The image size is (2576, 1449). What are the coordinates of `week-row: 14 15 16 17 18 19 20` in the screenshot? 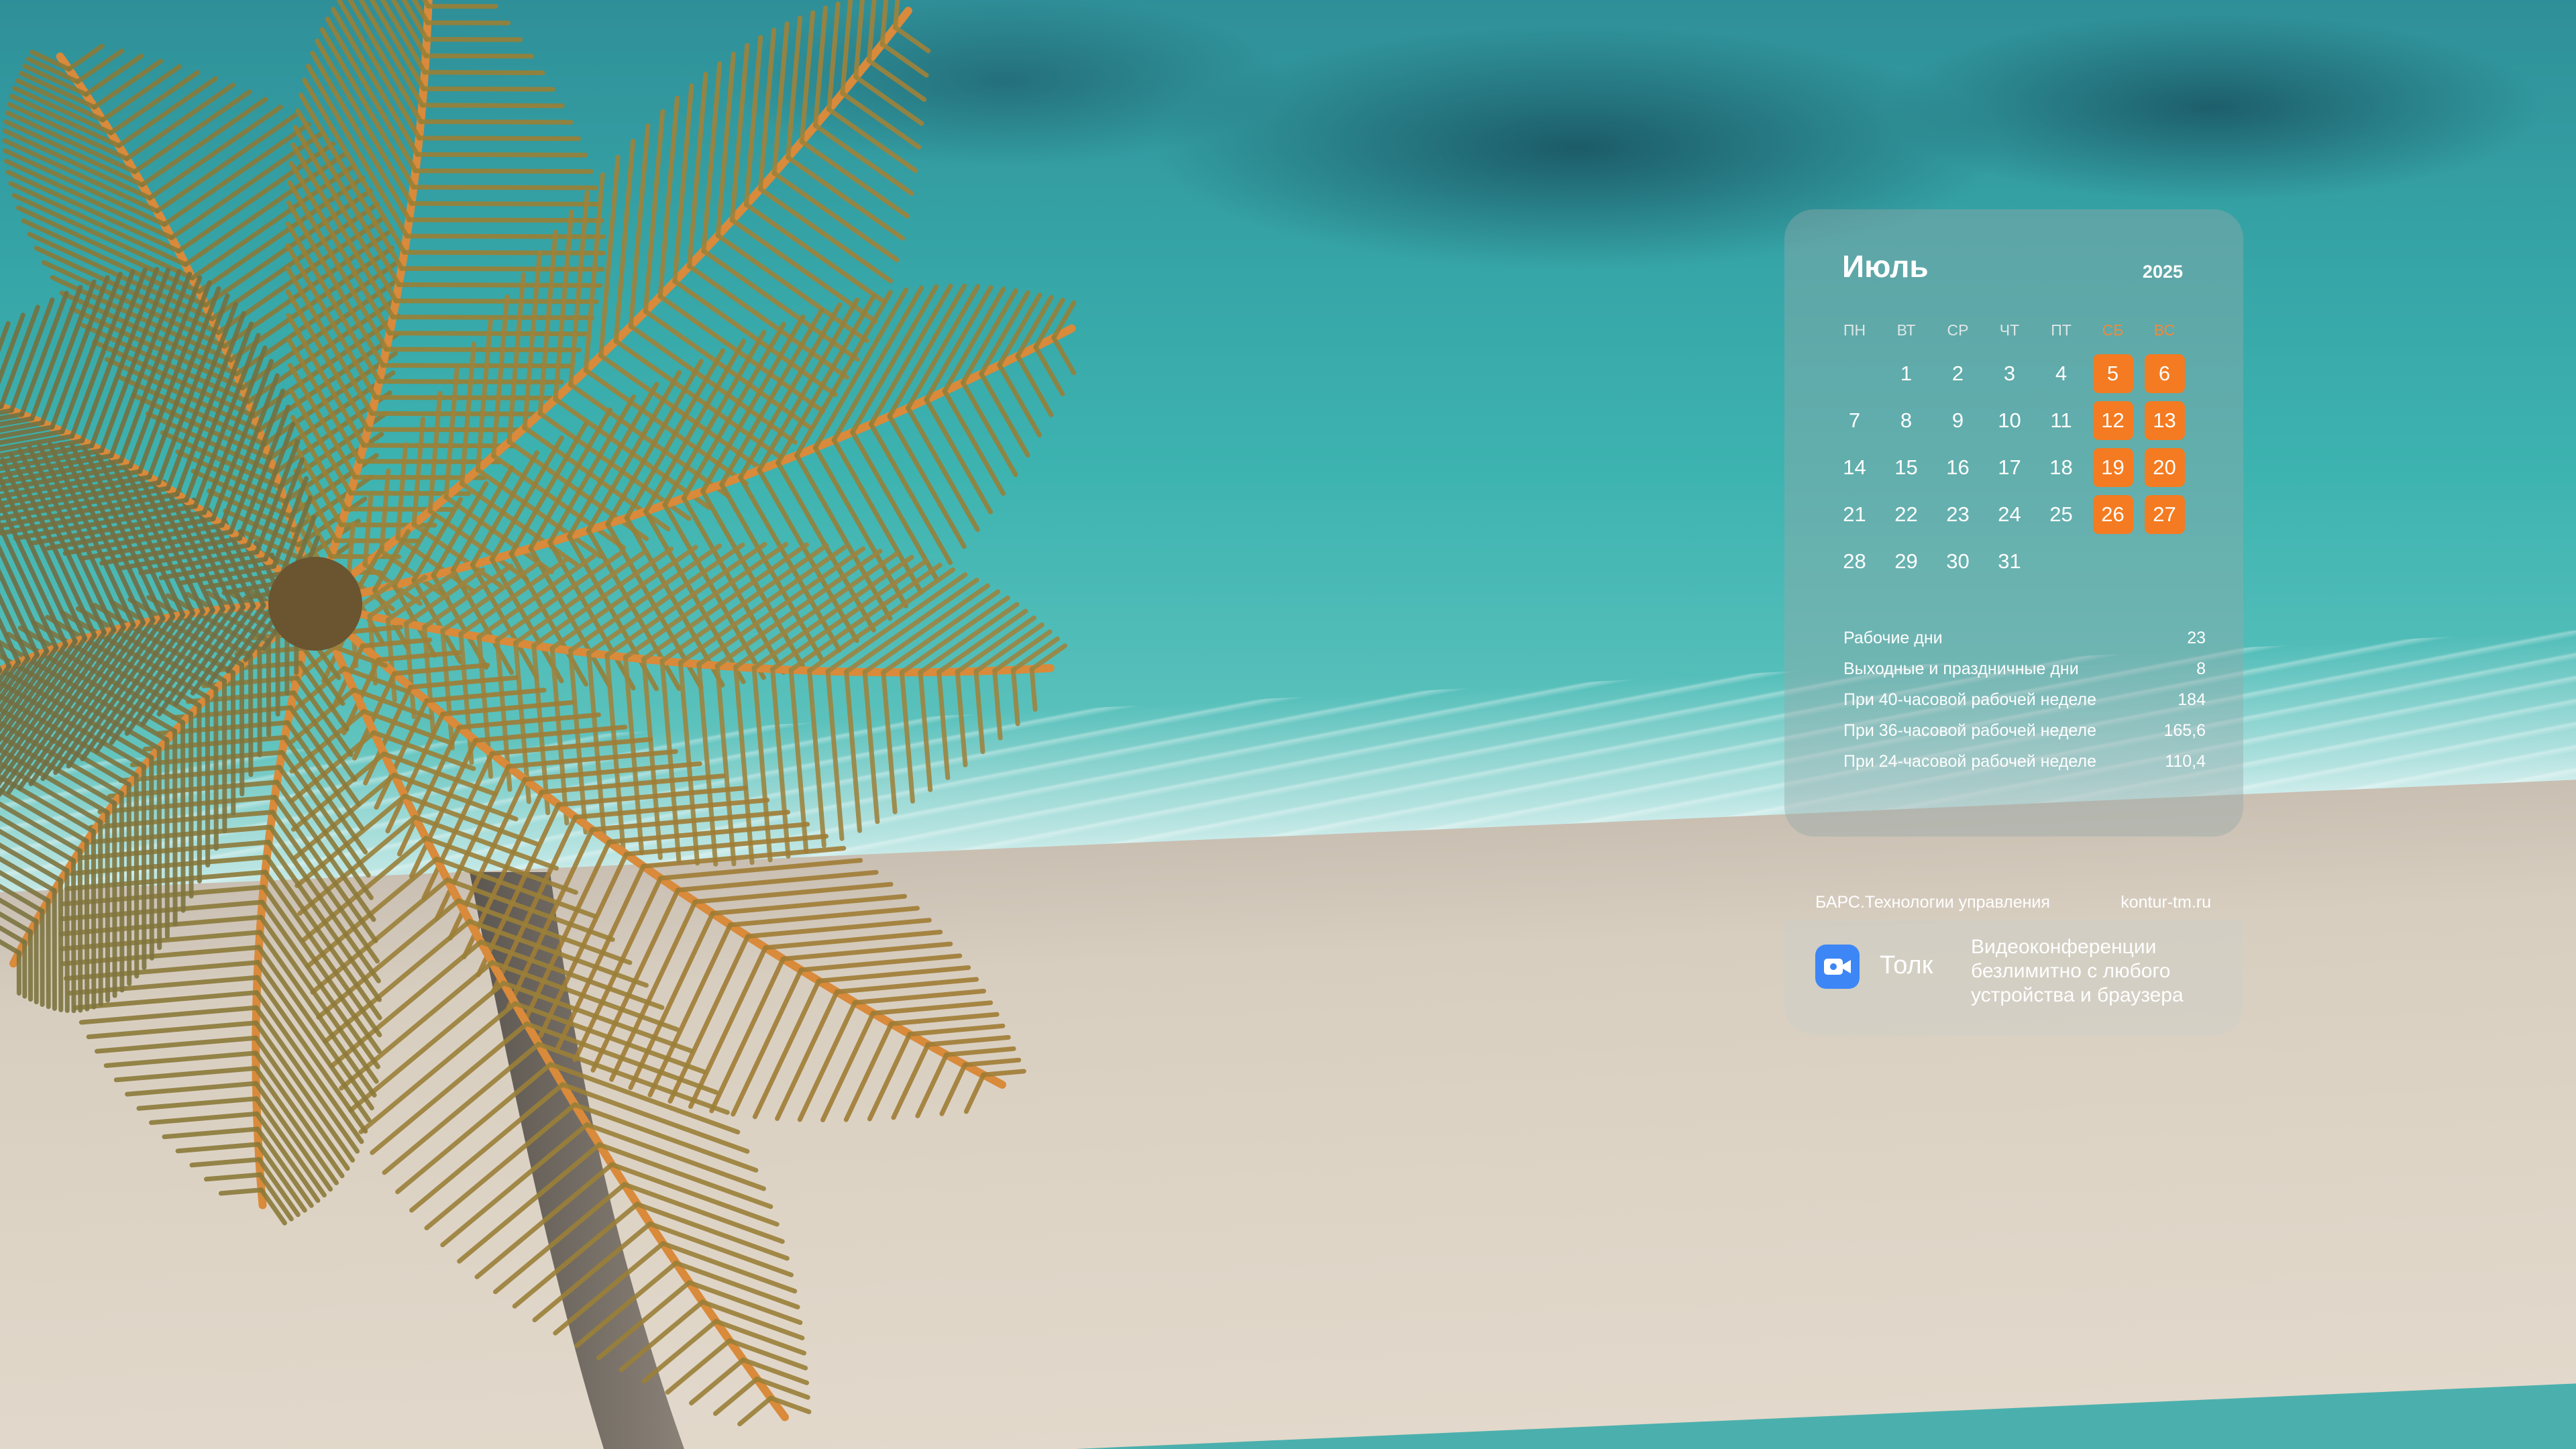 It's located at (2010, 467).